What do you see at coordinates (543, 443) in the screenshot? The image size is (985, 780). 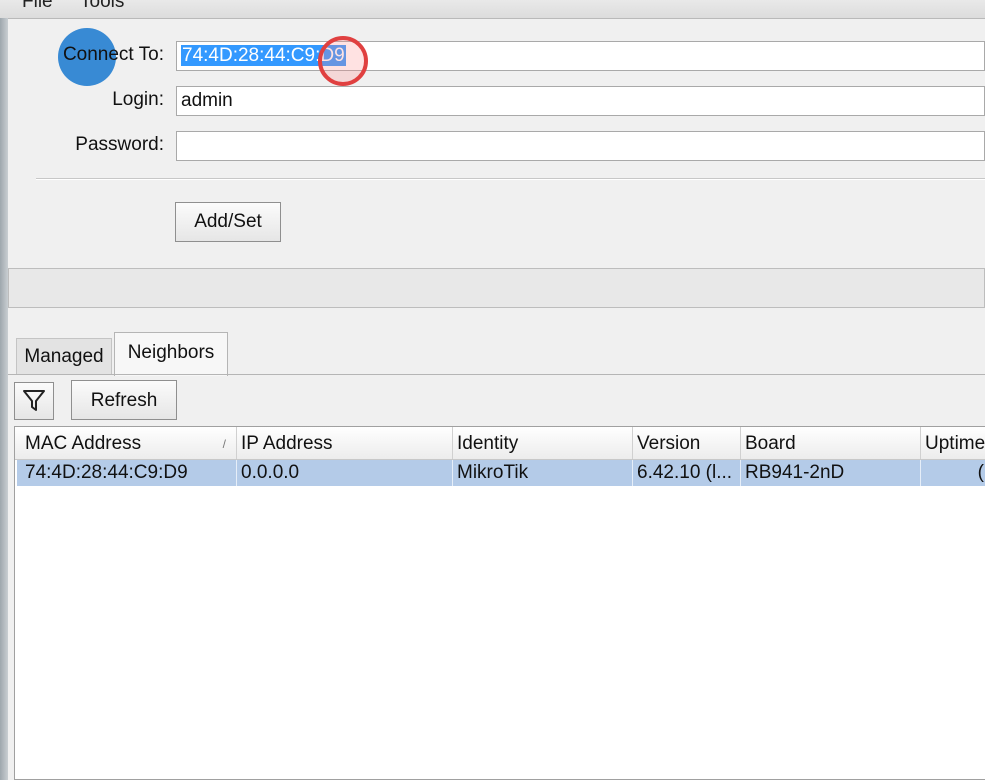 I see `column-header-identity: Identity` at bounding box center [543, 443].